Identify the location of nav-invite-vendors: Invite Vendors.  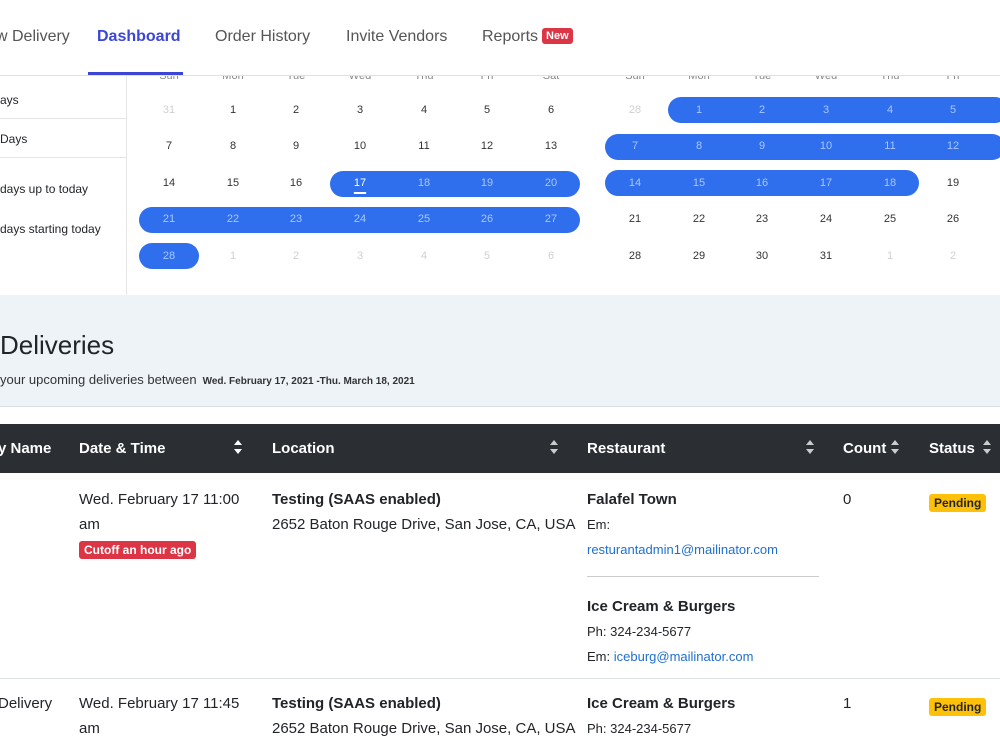
(396, 37).